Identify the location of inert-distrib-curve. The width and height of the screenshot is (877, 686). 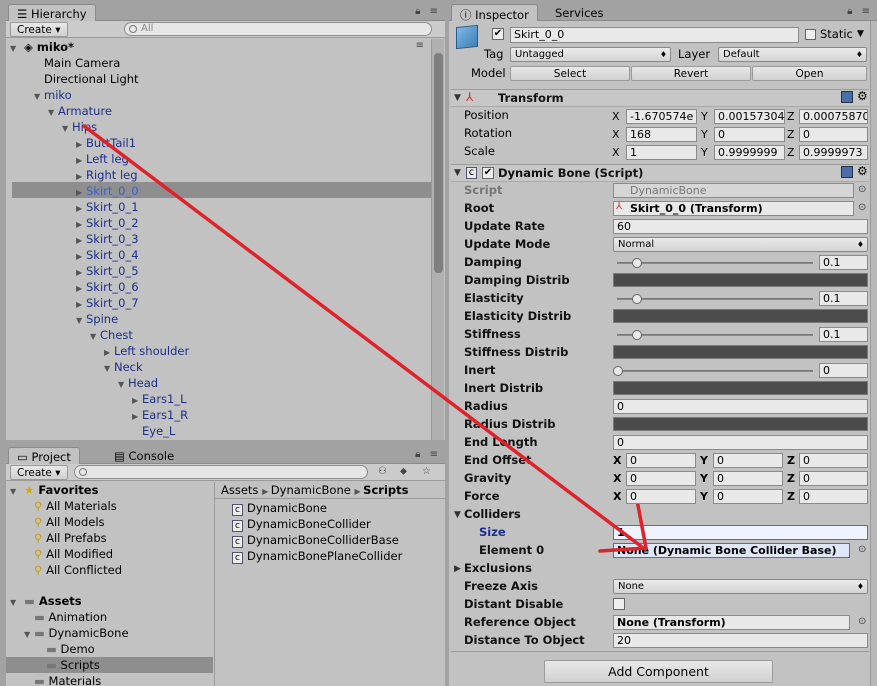
(740, 388).